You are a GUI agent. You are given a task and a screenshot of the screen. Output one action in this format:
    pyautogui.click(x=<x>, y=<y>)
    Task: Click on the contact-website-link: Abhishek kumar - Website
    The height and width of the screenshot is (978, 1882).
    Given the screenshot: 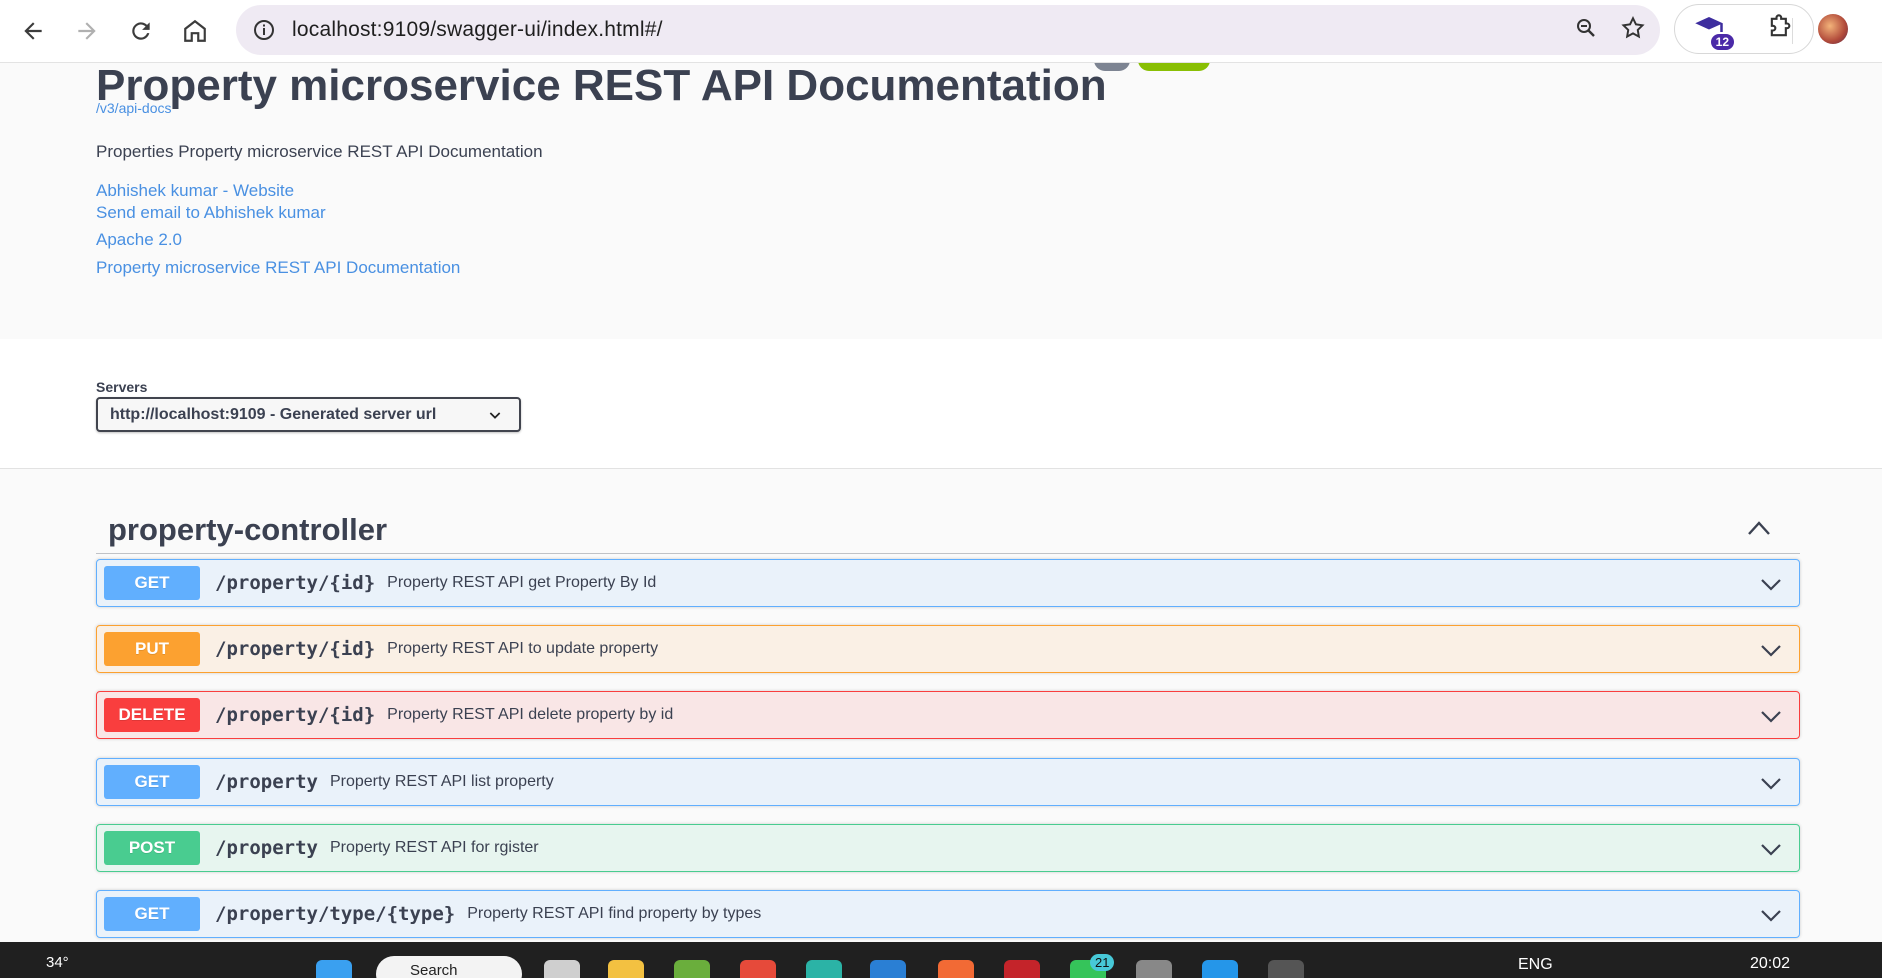 What is the action you would take?
    pyautogui.click(x=195, y=191)
    